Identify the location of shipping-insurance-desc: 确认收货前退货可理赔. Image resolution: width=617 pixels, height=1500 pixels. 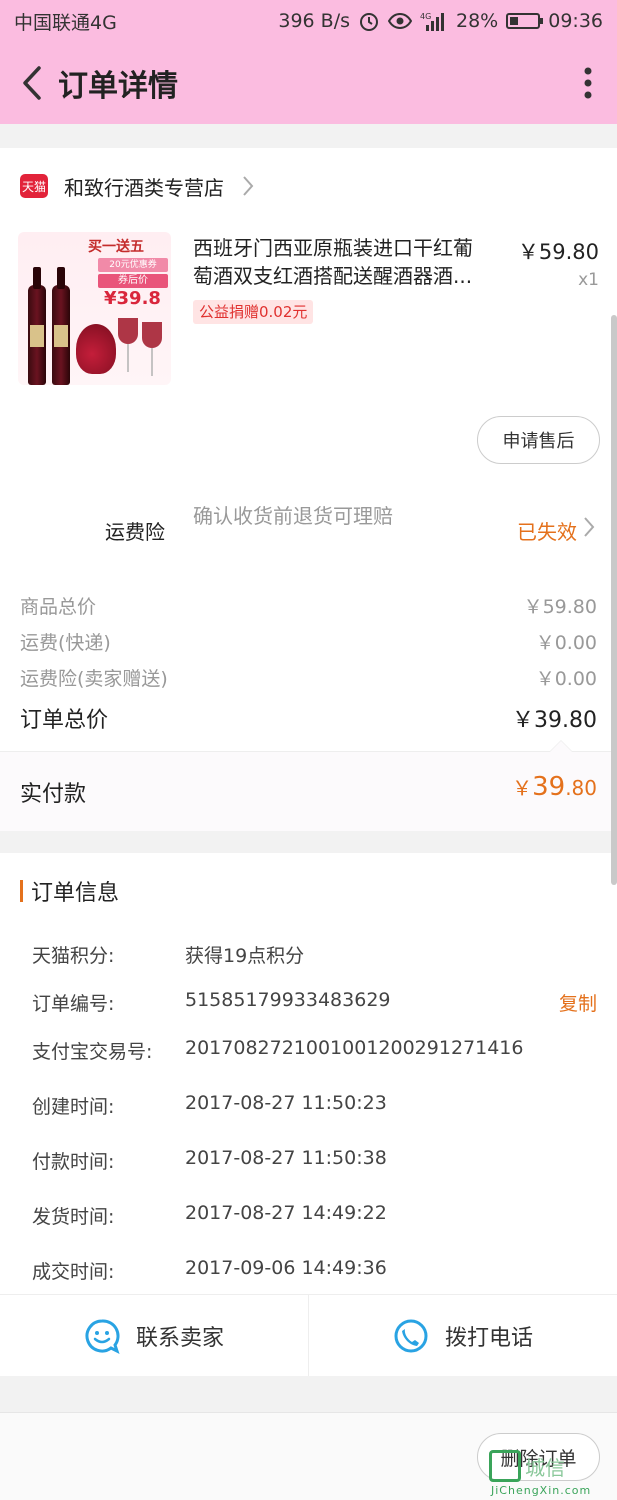
(293, 516).